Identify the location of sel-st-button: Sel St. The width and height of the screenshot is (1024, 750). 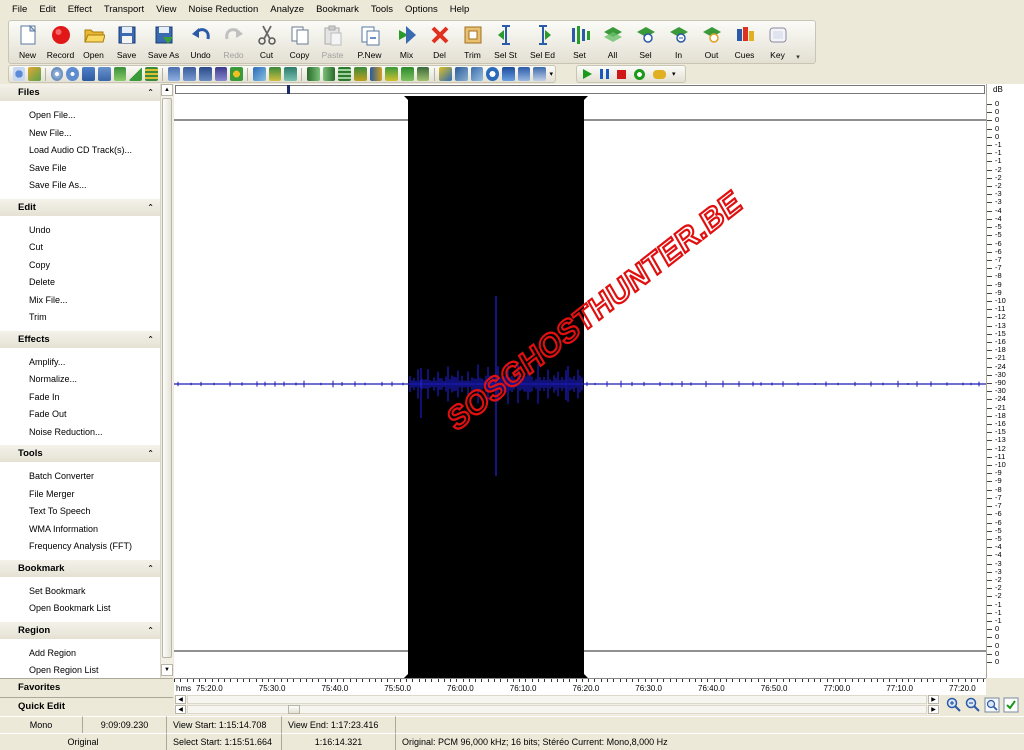
(505, 42).